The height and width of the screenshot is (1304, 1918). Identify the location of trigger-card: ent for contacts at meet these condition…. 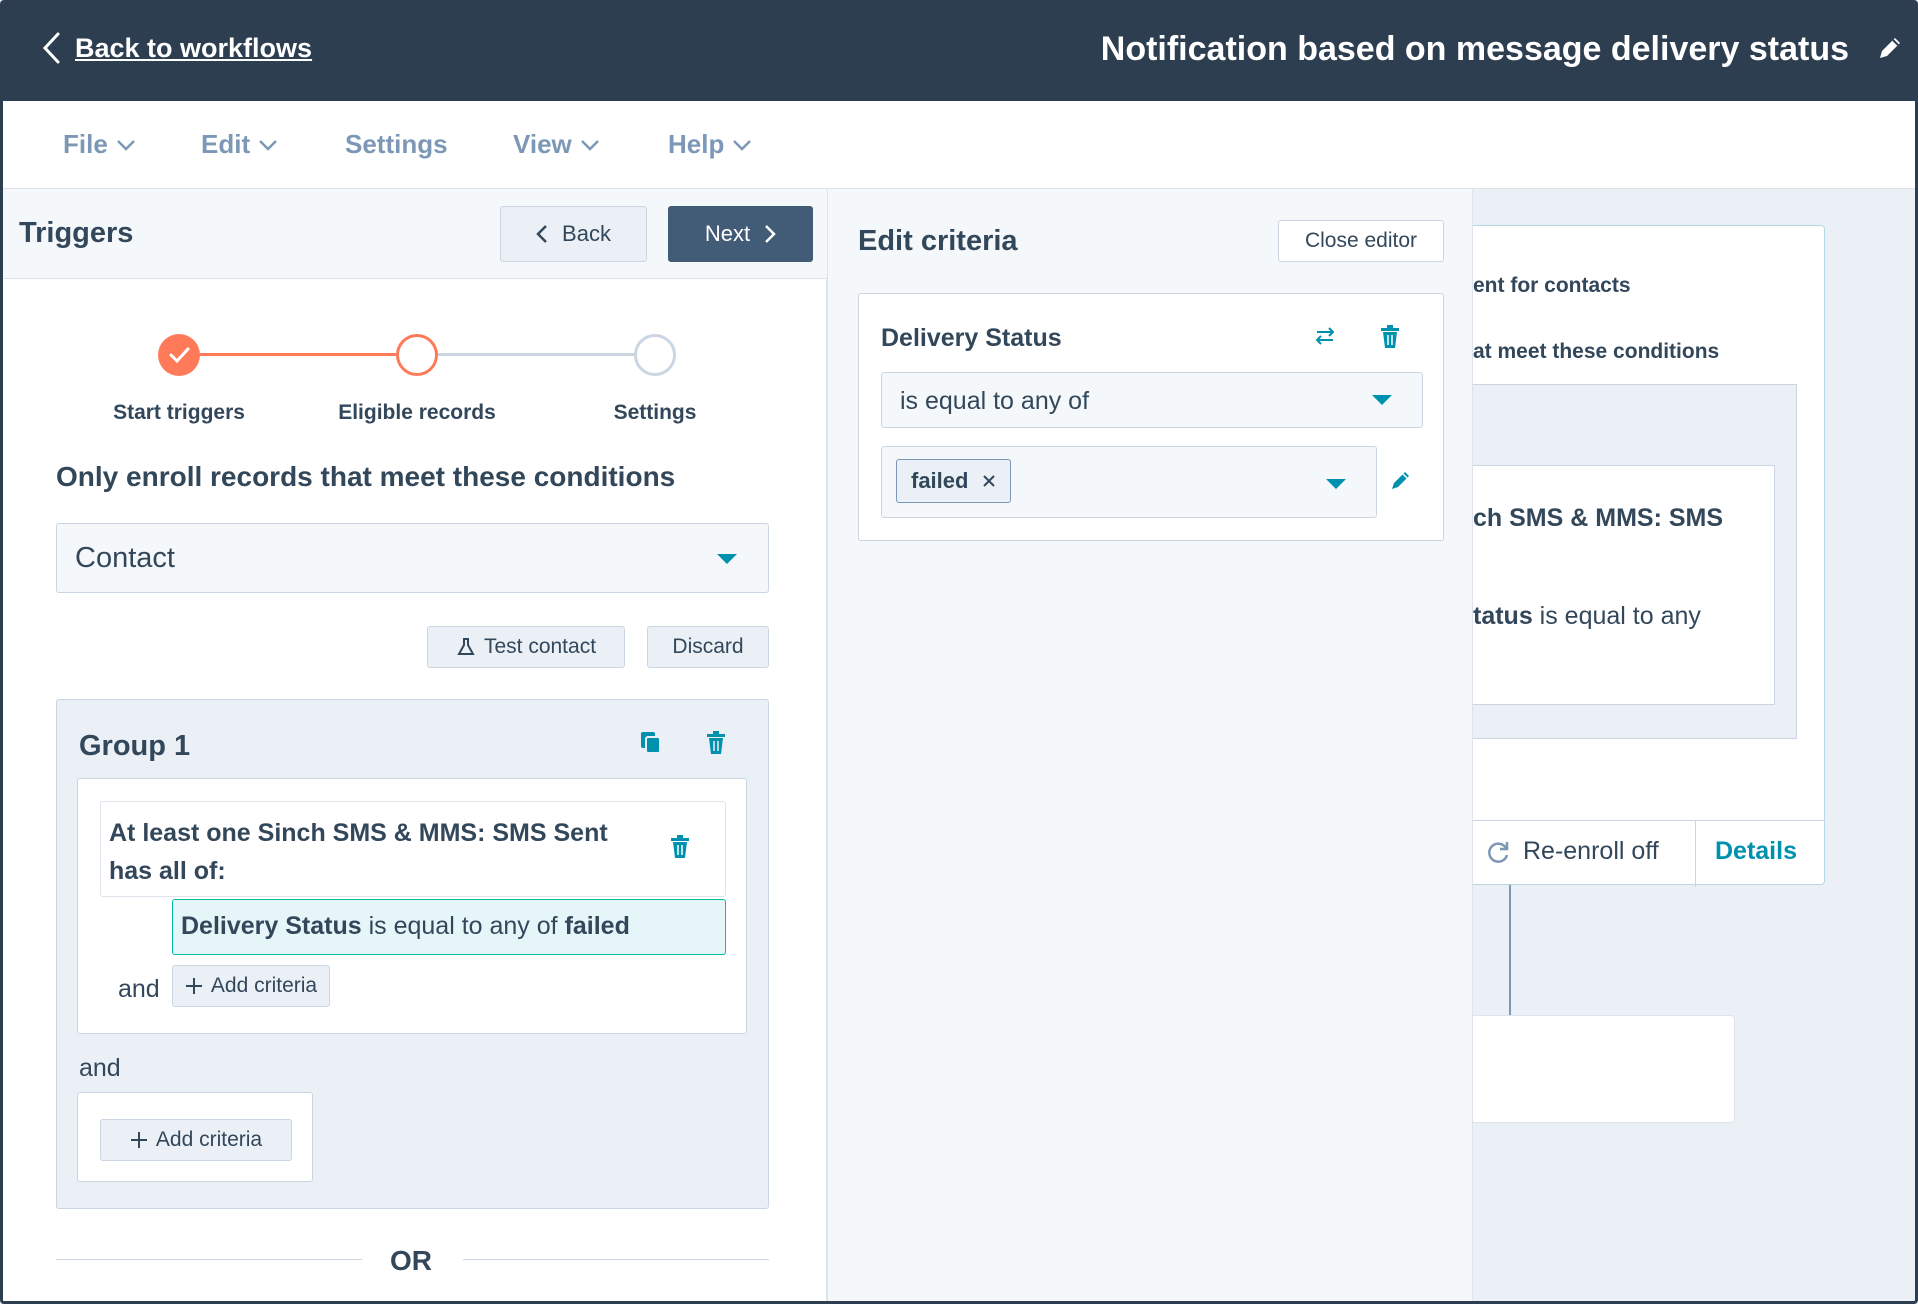
(1649, 556).